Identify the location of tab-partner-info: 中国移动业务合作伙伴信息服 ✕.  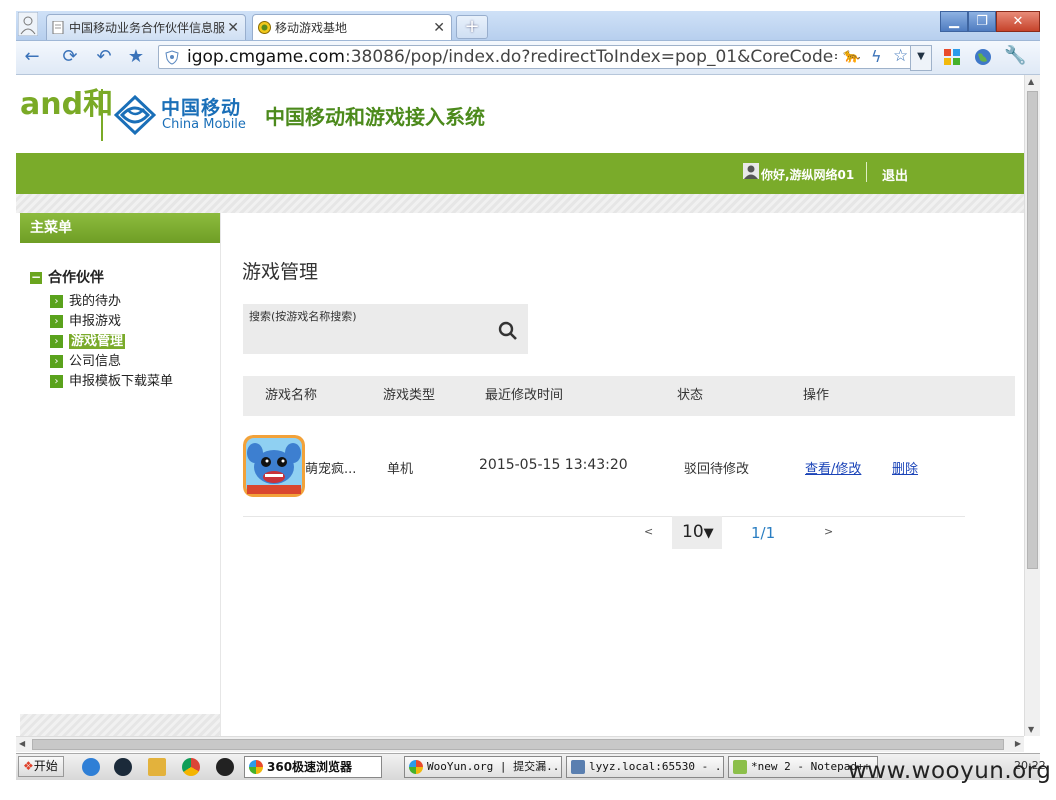
(146, 27).